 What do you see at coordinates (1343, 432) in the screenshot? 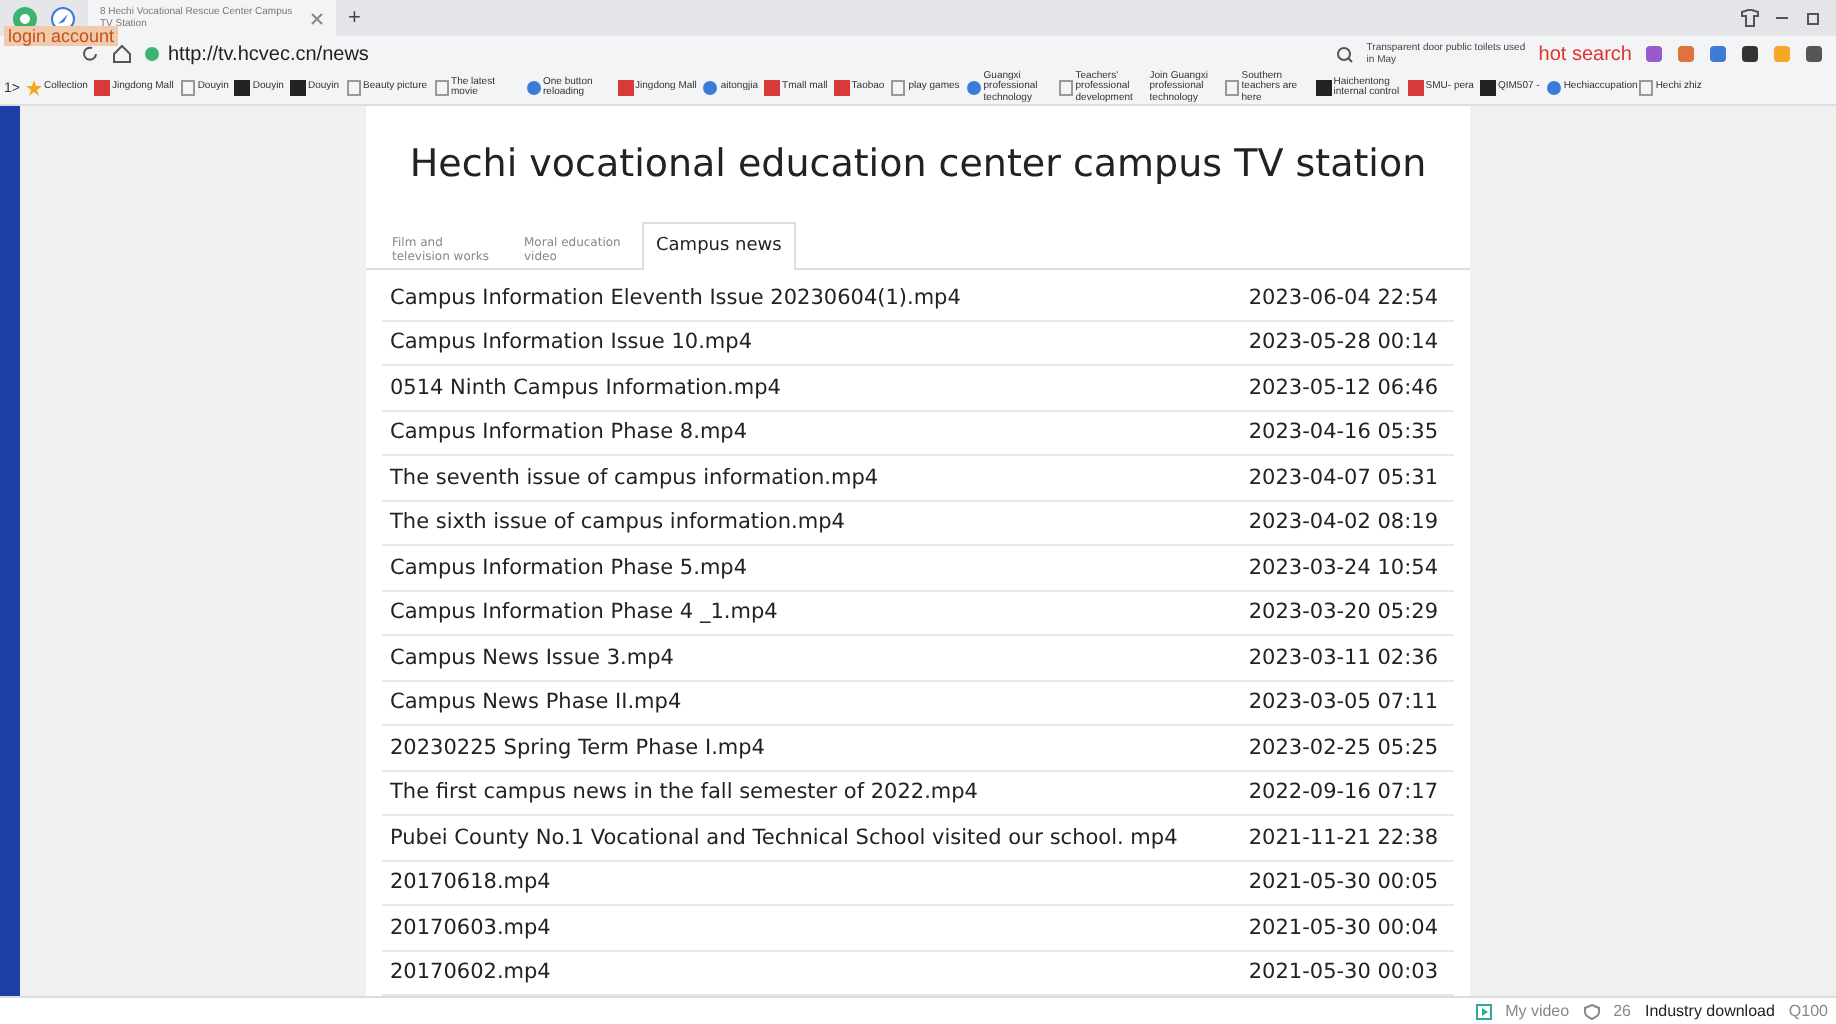
I see `upload-date: 2023-04-16 05:35` at bounding box center [1343, 432].